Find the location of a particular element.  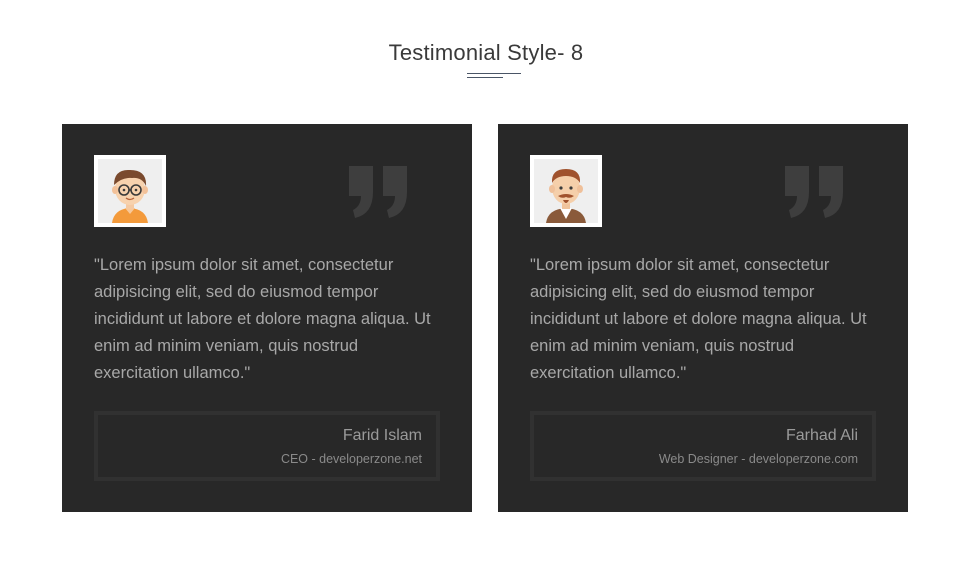

title-divider is located at coordinates (494, 76).